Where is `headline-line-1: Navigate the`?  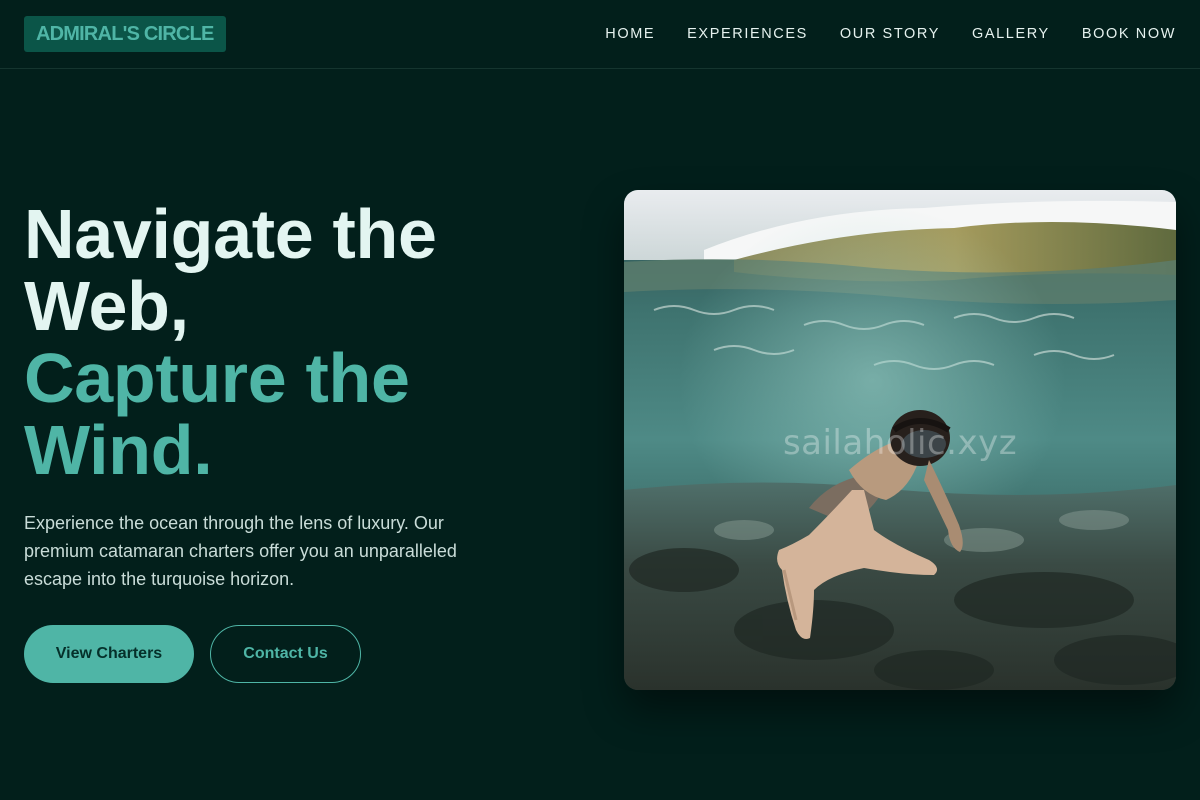
headline-line-1: Navigate the is located at coordinates (230, 234).